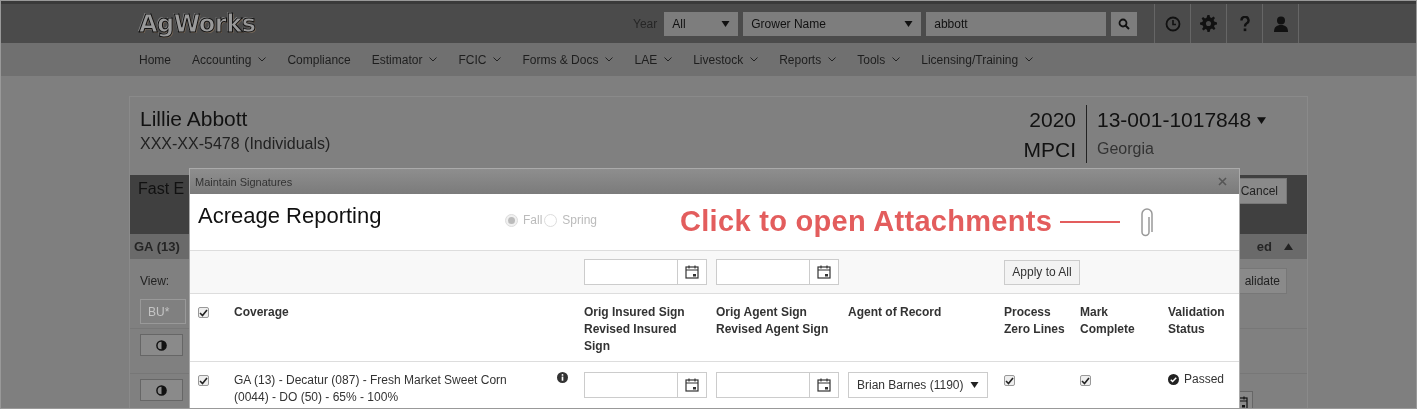 The height and width of the screenshot is (409, 1417). Describe the element at coordinates (236, 144) in the screenshot. I see `grower-id: XXX-XX-5478 (Individuals)` at that location.